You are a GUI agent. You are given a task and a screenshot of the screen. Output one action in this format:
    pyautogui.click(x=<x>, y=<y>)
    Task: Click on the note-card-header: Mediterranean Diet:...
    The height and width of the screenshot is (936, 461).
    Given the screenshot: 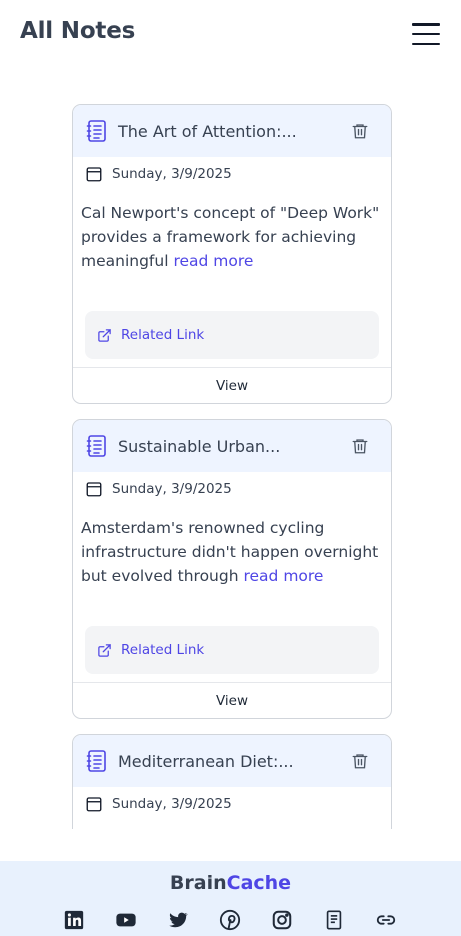 What is the action you would take?
    pyautogui.click(x=232, y=761)
    